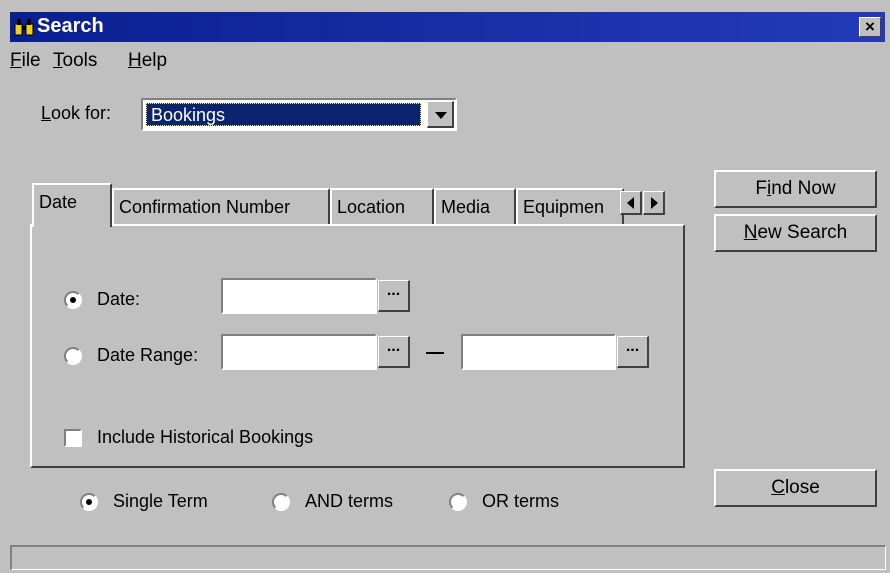 This screenshot has width=890, height=573. Describe the element at coordinates (75, 61) in the screenshot. I see `menu-tools: Tools` at that location.